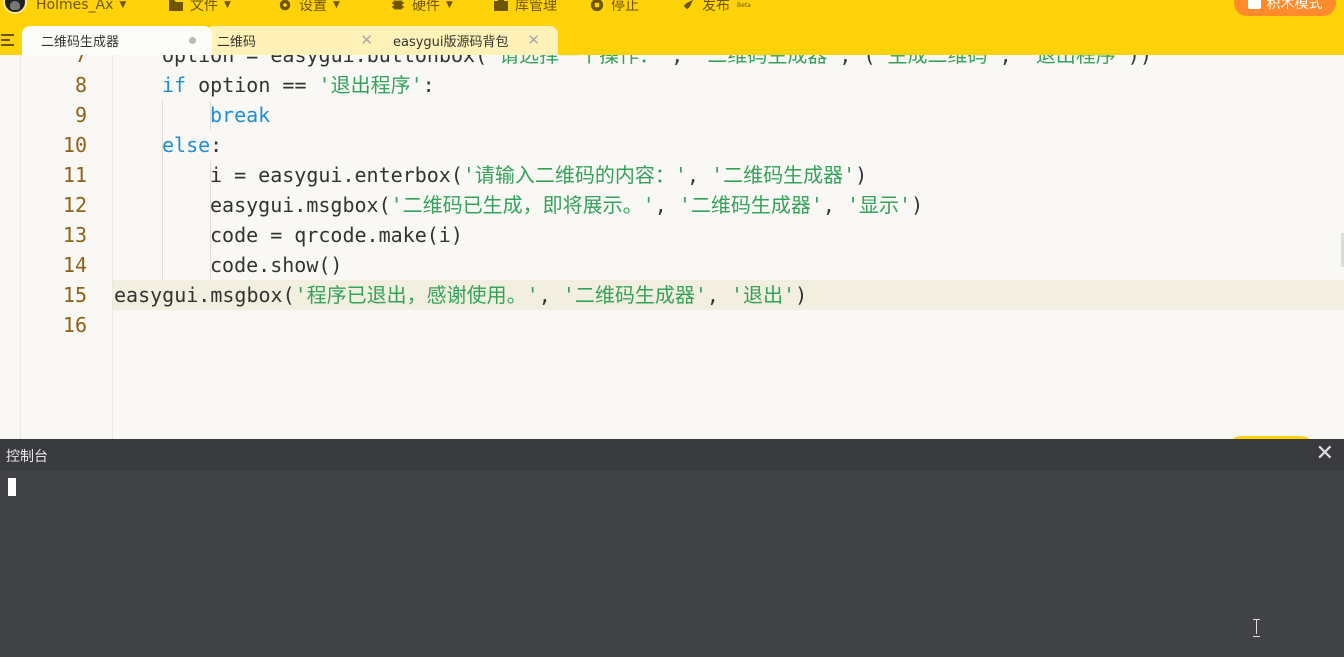  Describe the element at coordinates (74, 145) in the screenshot. I see `line-number: 10` at that location.